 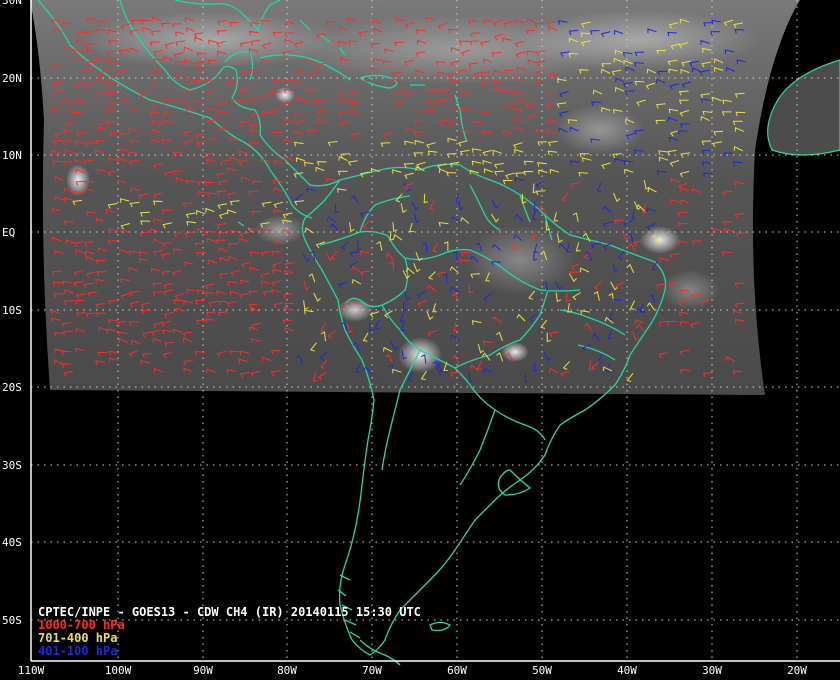 I want to click on latitude-label: 50S, so click(x=12, y=620).